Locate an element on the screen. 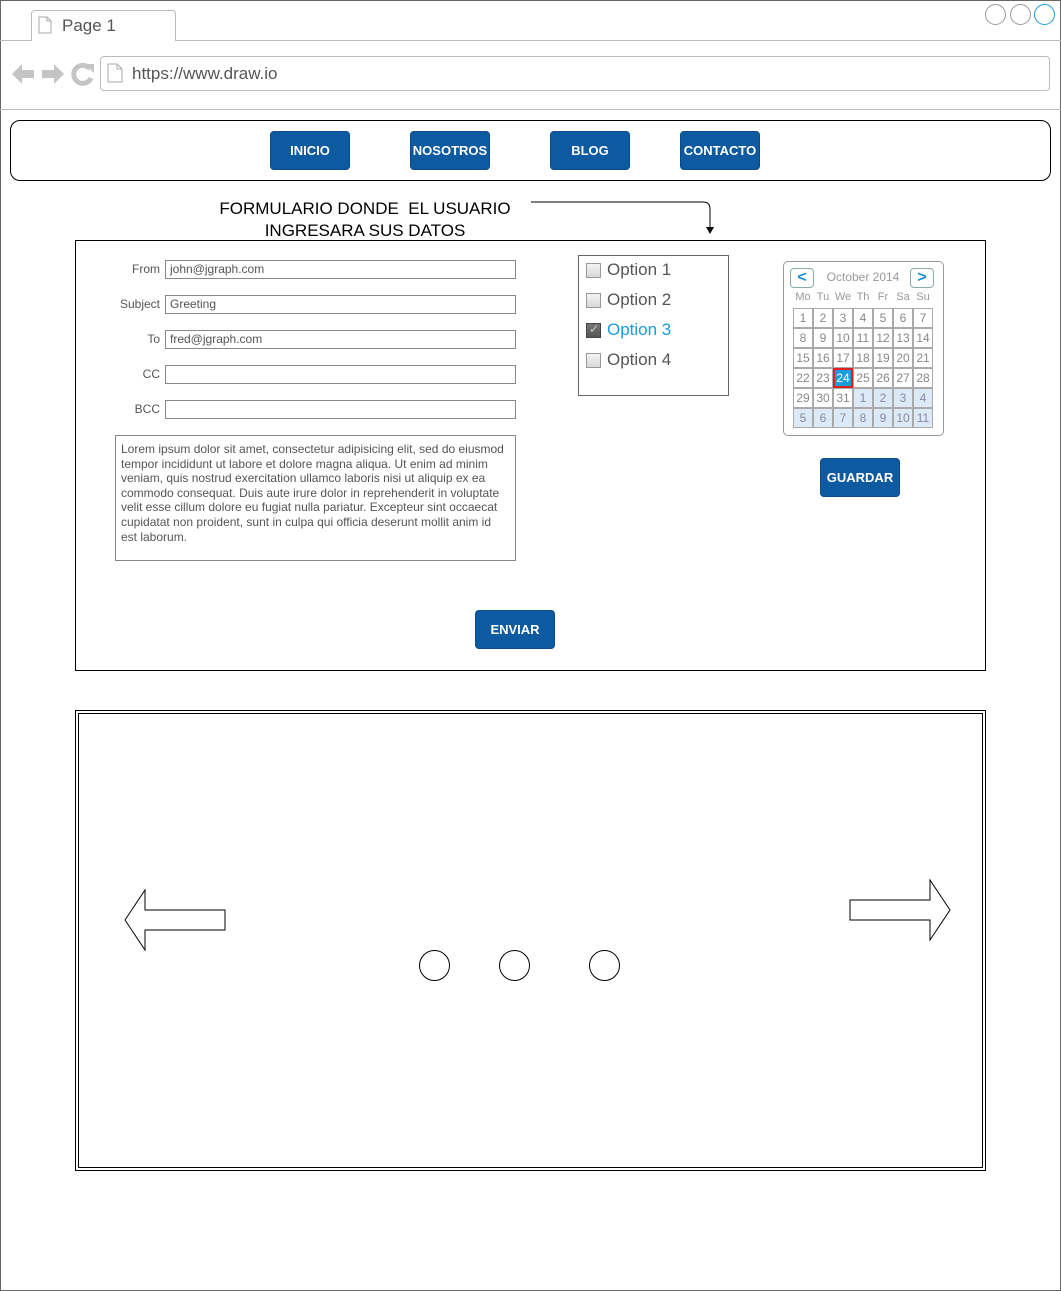  option-label-3: Option 3 is located at coordinates (639, 329).